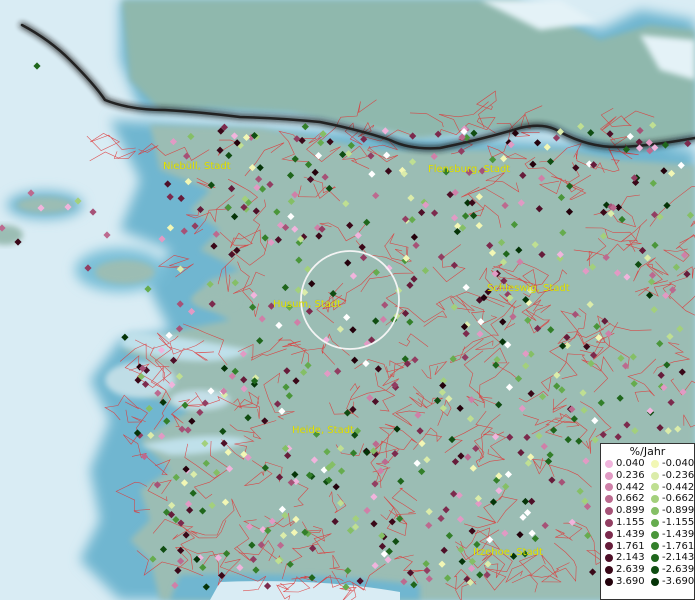 The width and height of the screenshot is (695, 600). Describe the element at coordinates (630, 581) in the screenshot. I see `legend-positive-label: 3.690` at that location.